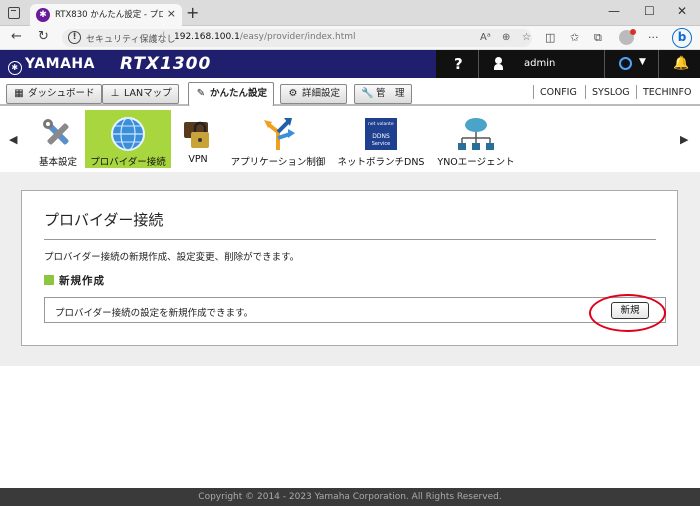 This screenshot has height=506, width=700. Describe the element at coordinates (201, 93) in the screenshot. I see `easy-setup-icon: ✎` at that location.